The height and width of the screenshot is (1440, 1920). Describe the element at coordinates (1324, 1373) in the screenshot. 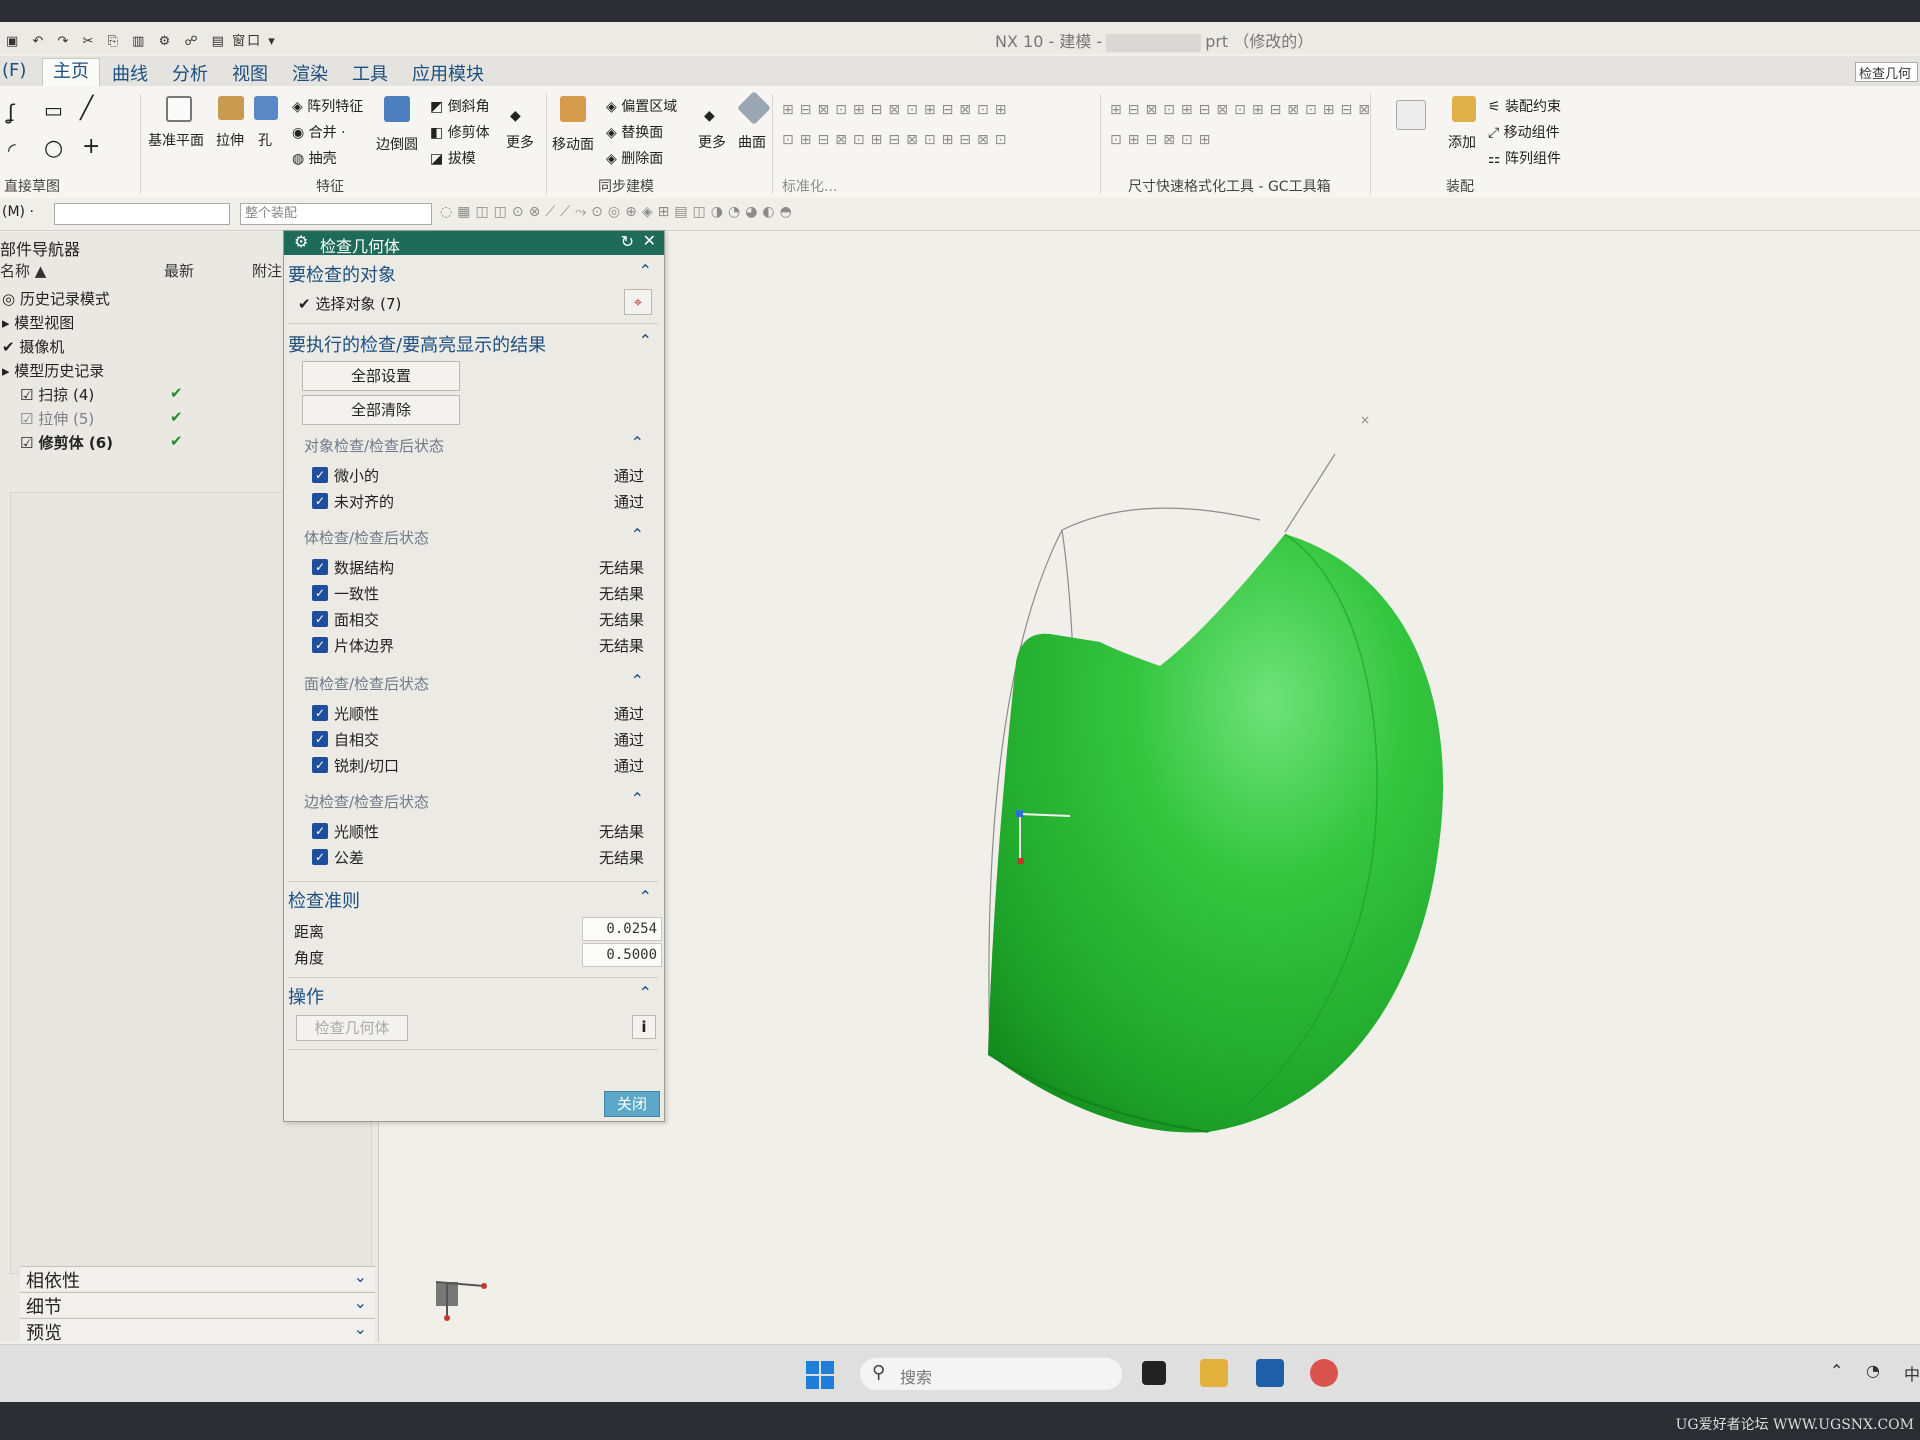

I see `nx-app-icon` at that location.